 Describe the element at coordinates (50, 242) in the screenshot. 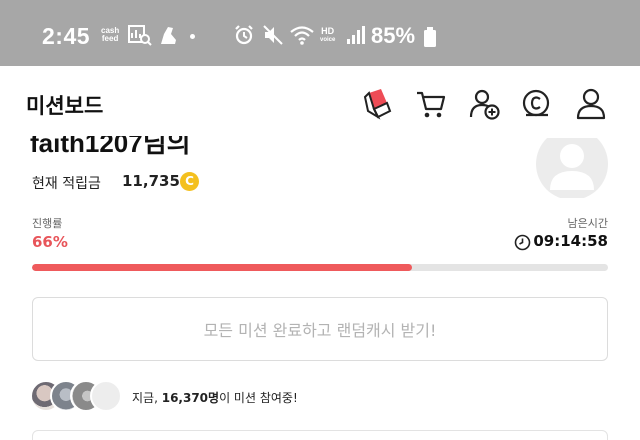

I see `progress-percent: 66%` at that location.